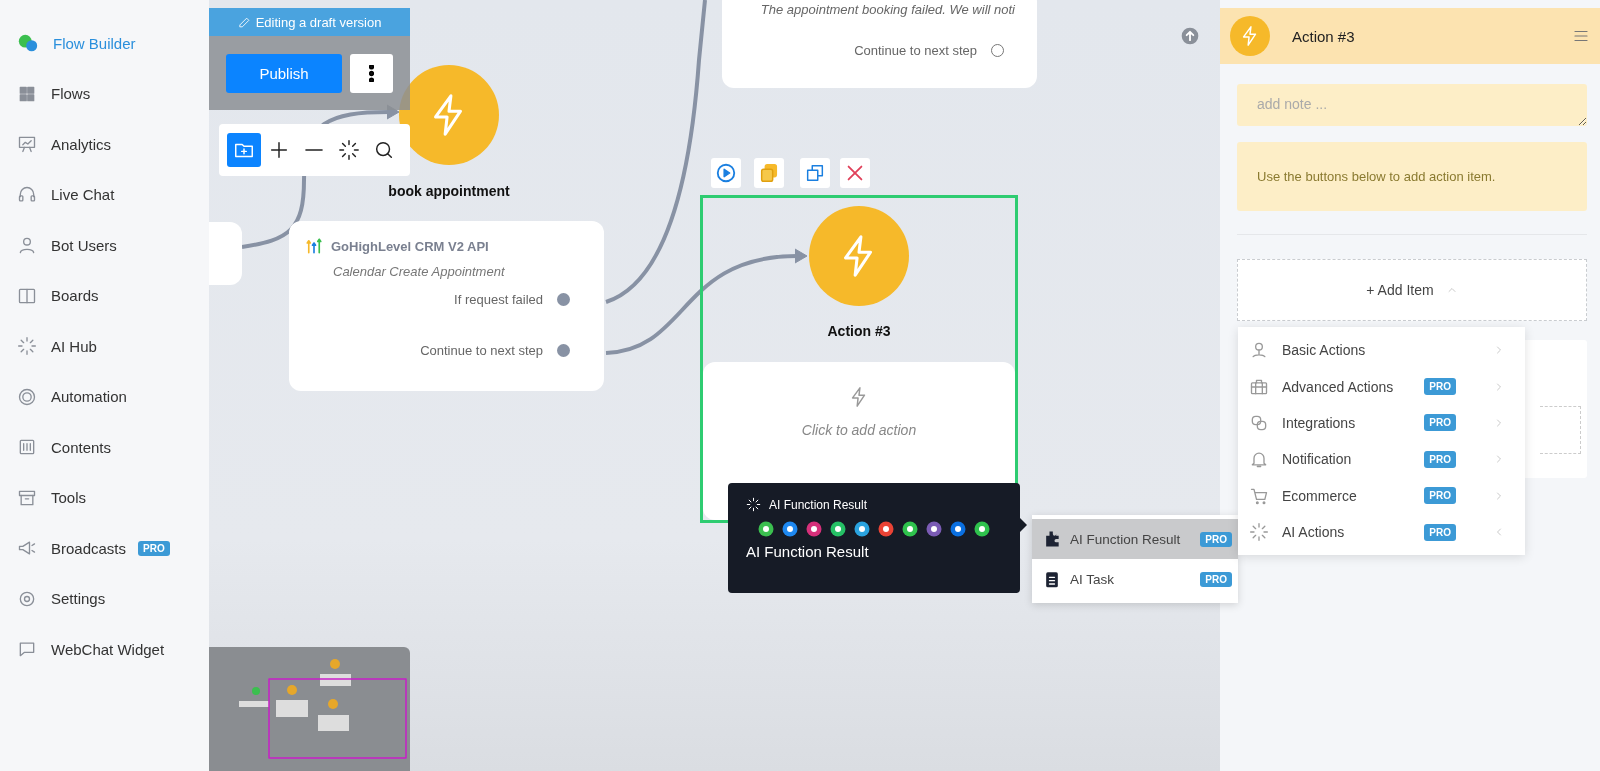  I want to click on item-label: Ecommerce, so click(1319, 495).